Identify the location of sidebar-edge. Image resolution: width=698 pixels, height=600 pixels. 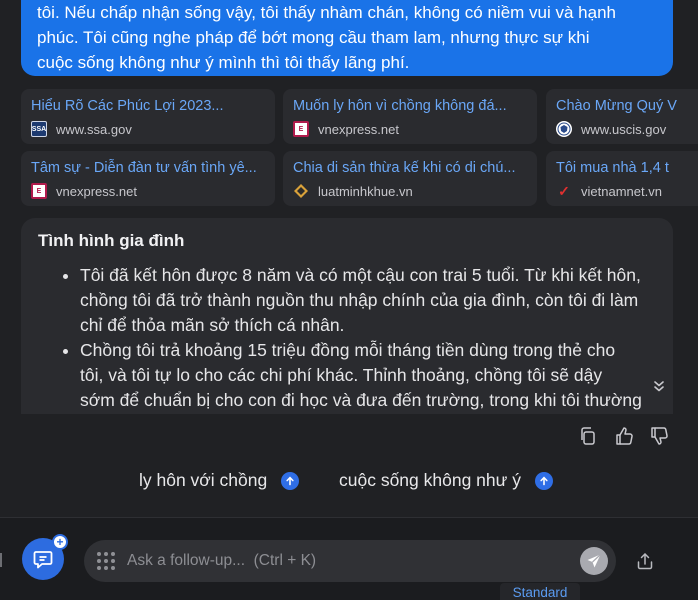
(1, 560).